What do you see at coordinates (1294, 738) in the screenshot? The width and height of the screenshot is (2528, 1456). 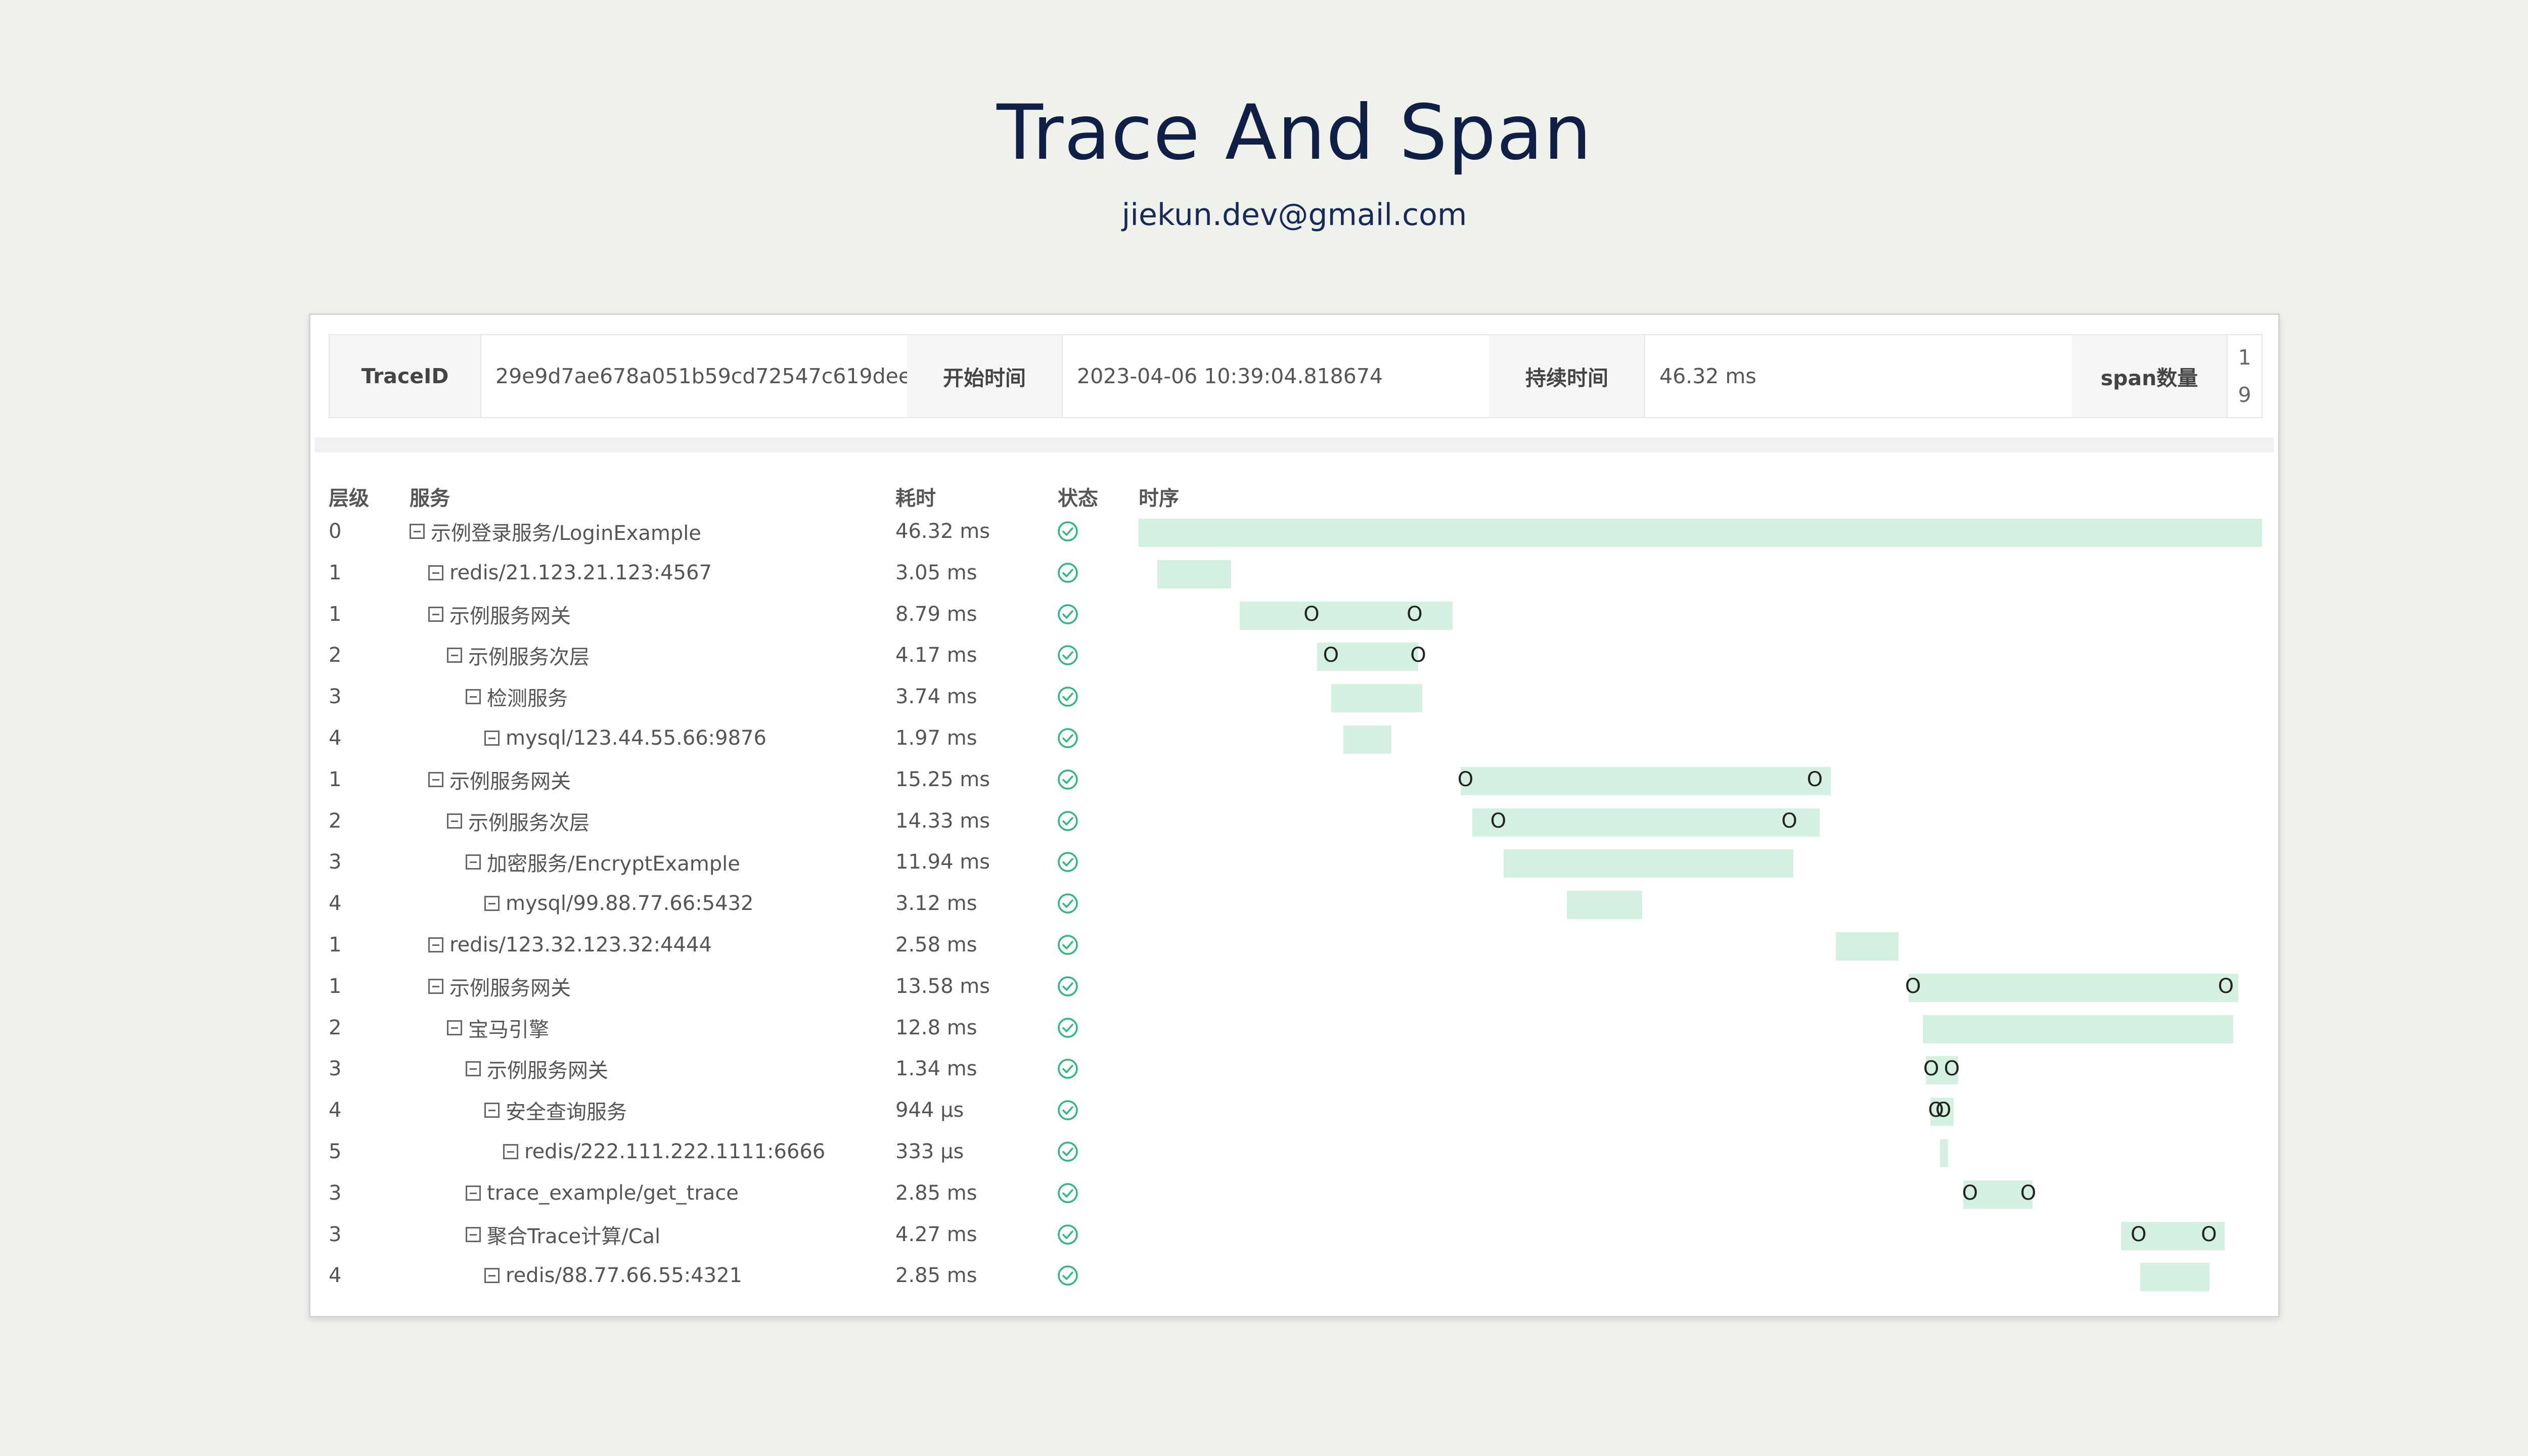 I see `span-row: 4 mysql/123.44.55.66:9876 1.97 ms` at bounding box center [1294, 738].